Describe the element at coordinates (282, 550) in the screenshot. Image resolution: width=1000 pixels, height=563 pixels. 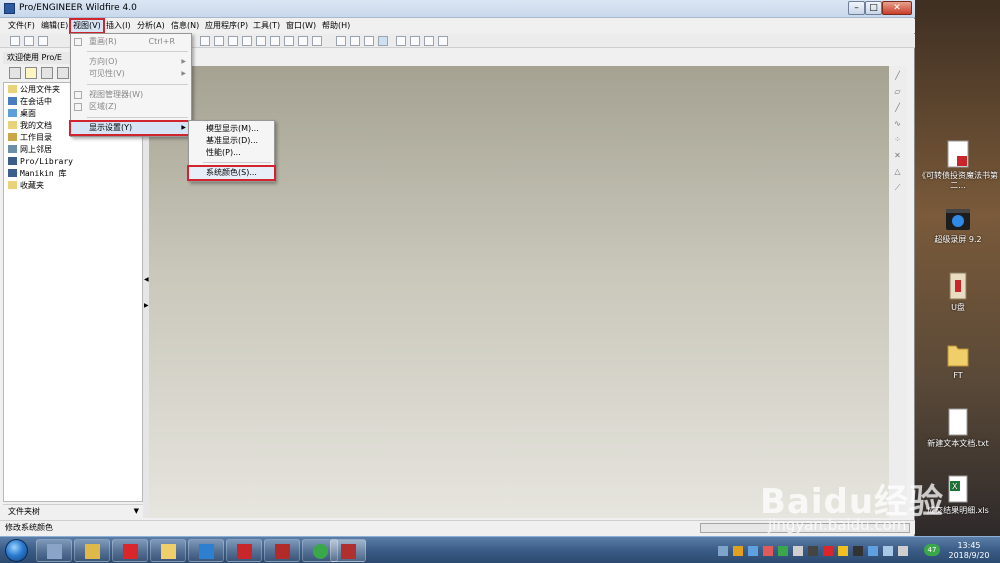
I see `taskbar-app-pdf` at that location.